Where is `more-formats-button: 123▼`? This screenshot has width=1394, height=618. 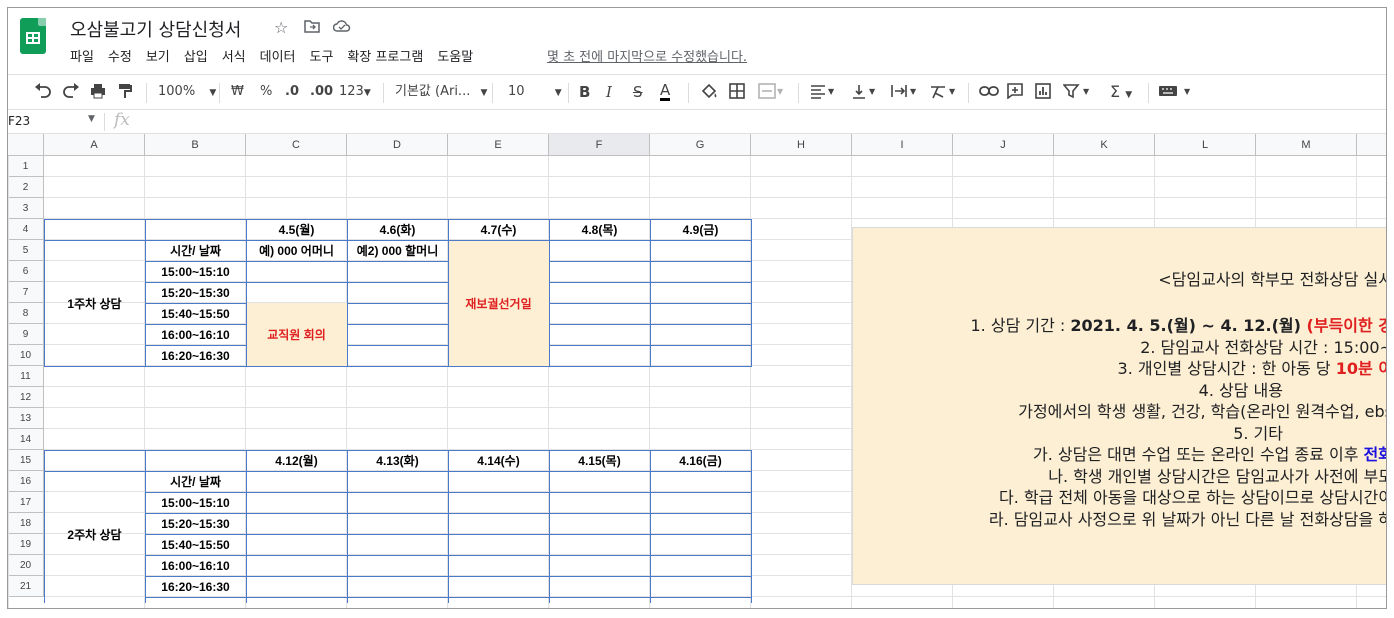 more-formats-button: 123▼ is located at coordinates (355, 92).